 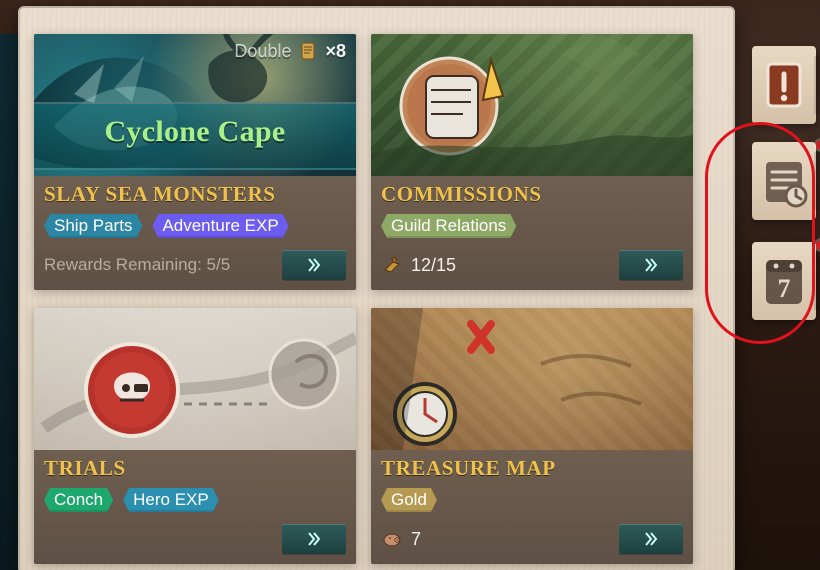 What do you see at coordinates (416, 538) in the screenshot?
I see `map-count-text: 7` at bounding box center [416, 538].